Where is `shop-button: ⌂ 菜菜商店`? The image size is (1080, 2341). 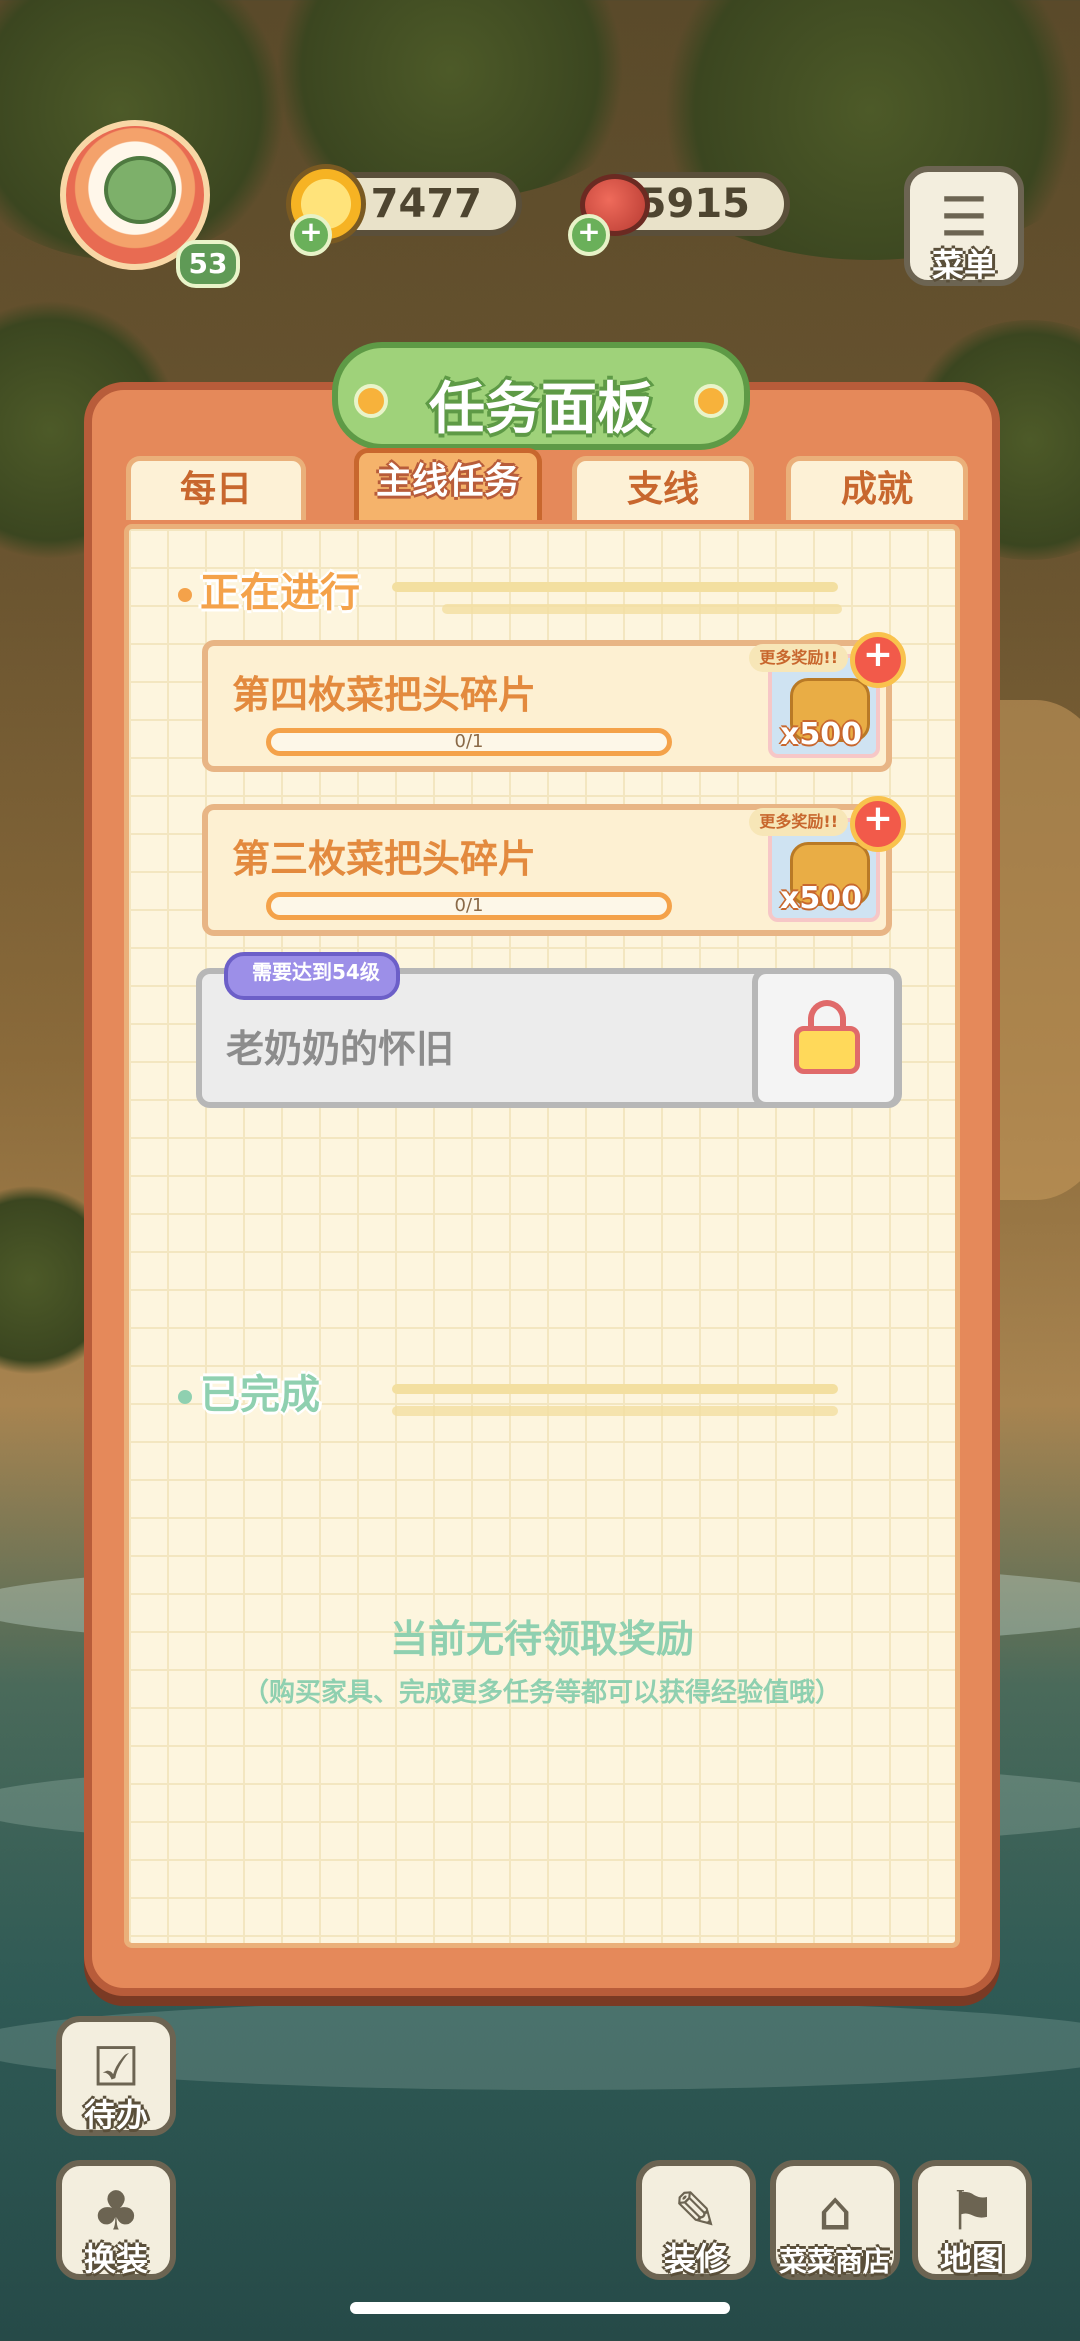 shop-button: ⌂ 菜菜商店 is located at coordinates (835, 2220).